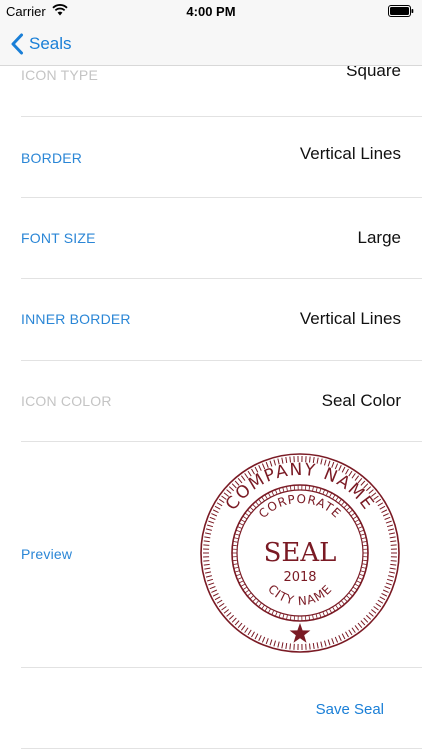 Image resolution: width=422 pixels, height=750 pixels. I want to click on row-value-icon-color: Seal Color, so click(361, 400).